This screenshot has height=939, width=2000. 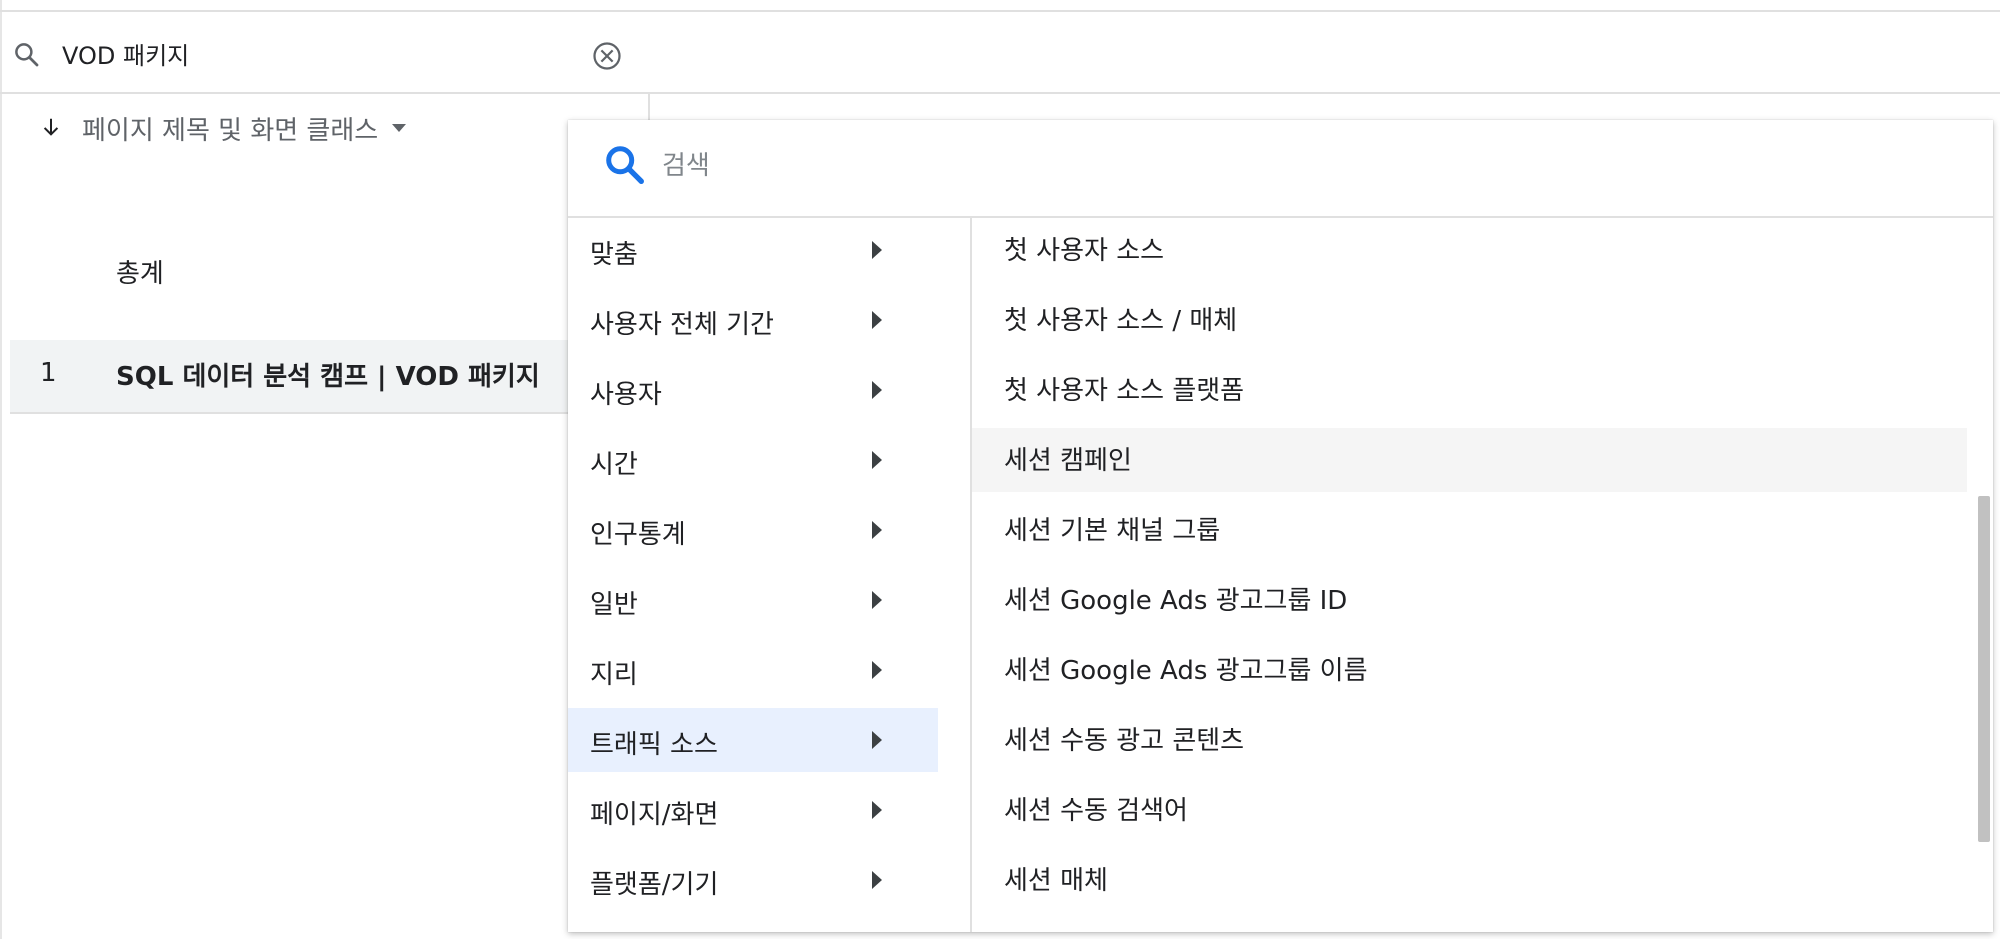 What do you see at coordinates (51, 127) in the screenshot?
I see `arrow-down-icon` at bounding box center [51, 127].